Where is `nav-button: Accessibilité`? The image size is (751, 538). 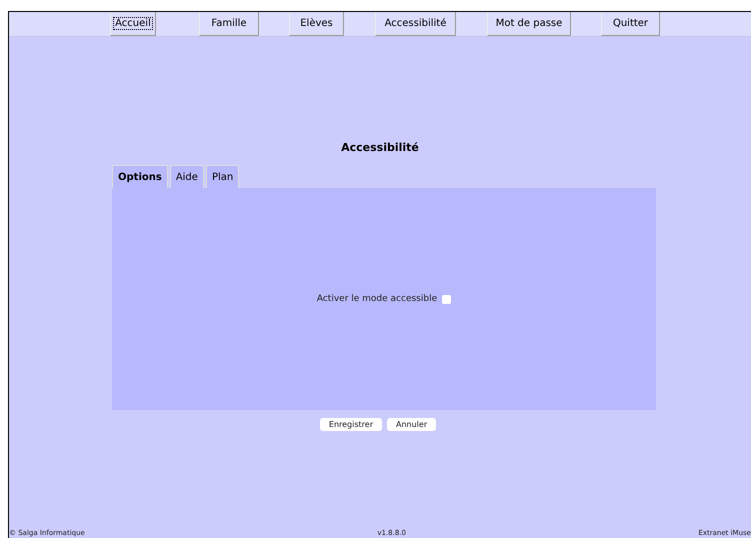
nav-button: Accessibilité is located at coordinates (415, 24).